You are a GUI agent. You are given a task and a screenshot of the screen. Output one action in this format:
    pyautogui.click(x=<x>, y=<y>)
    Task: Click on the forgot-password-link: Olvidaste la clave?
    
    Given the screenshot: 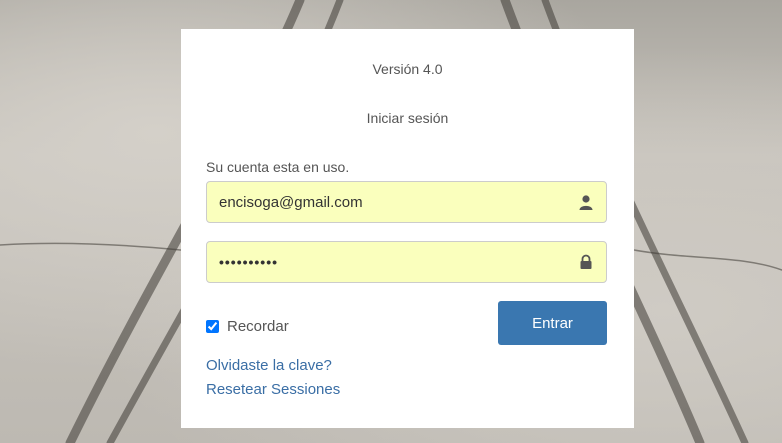 What is the action you would take?
    pyautogui.click(x=269, y=365)
    